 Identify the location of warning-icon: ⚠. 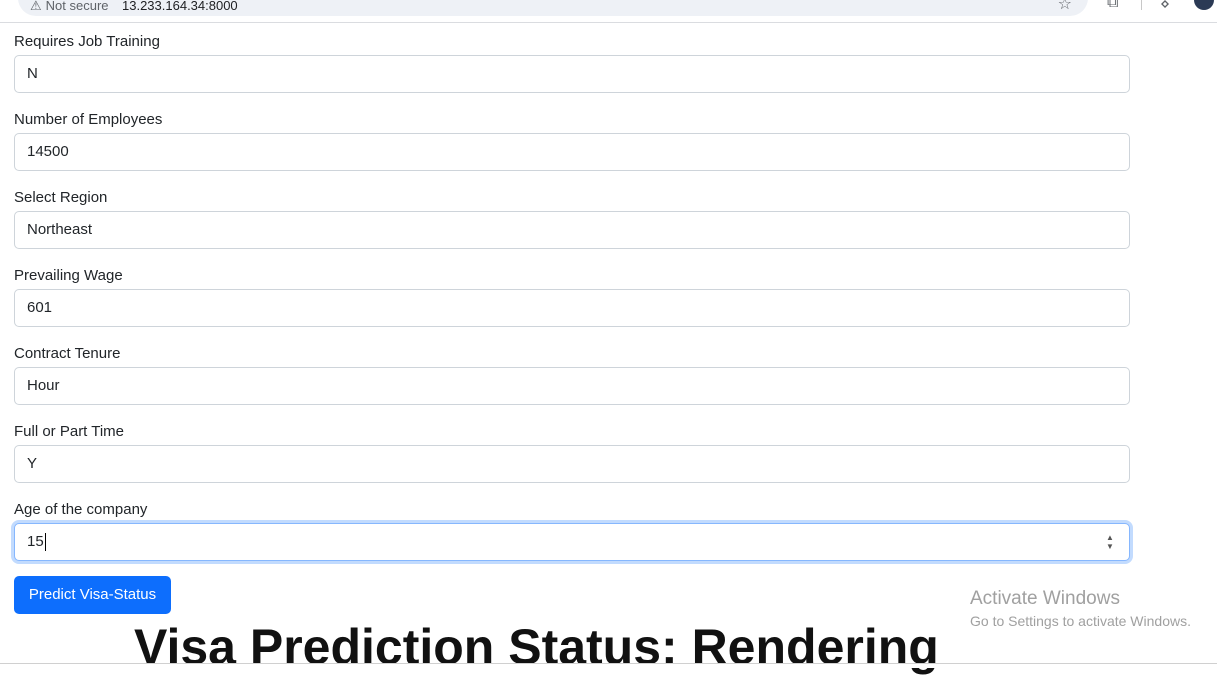
(36, 6).